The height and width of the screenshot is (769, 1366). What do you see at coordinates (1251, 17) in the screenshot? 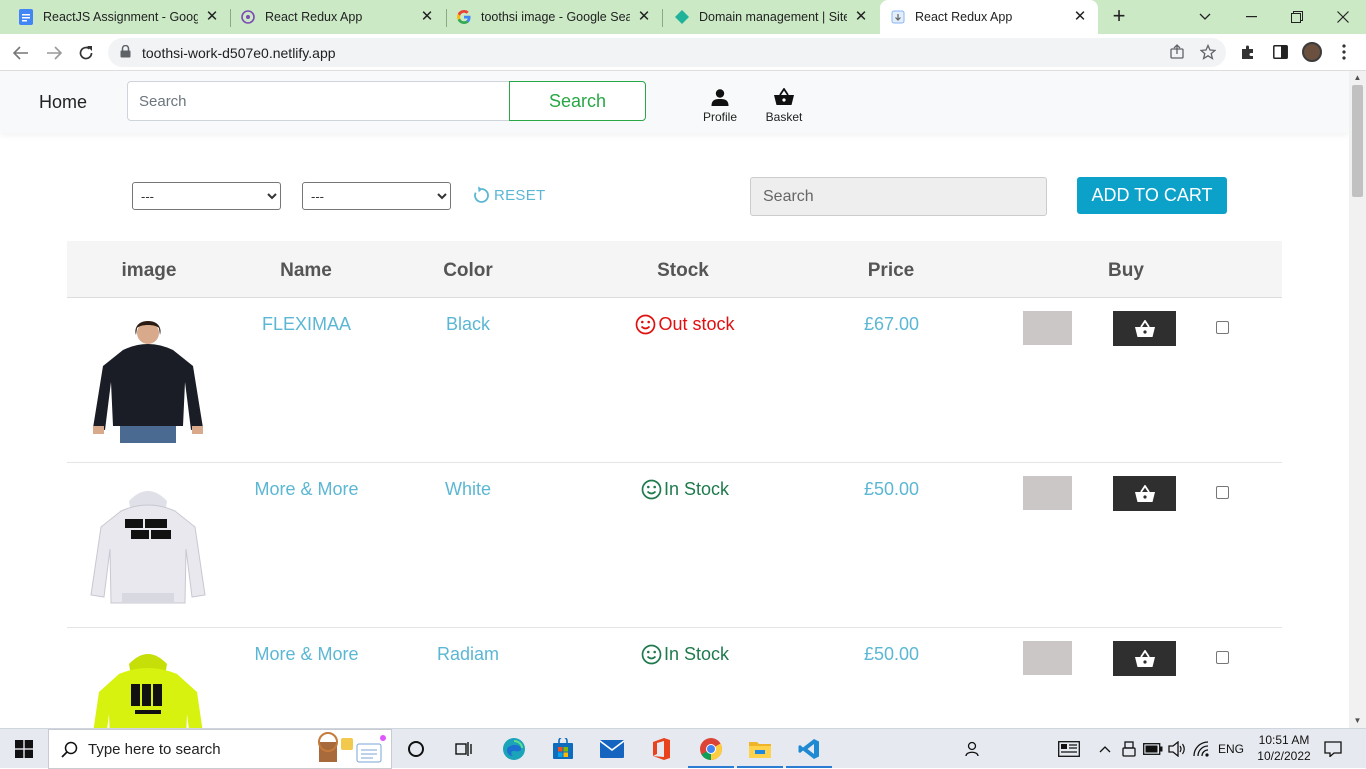
I see `minimize-button` at bounding box center [1251, 17].